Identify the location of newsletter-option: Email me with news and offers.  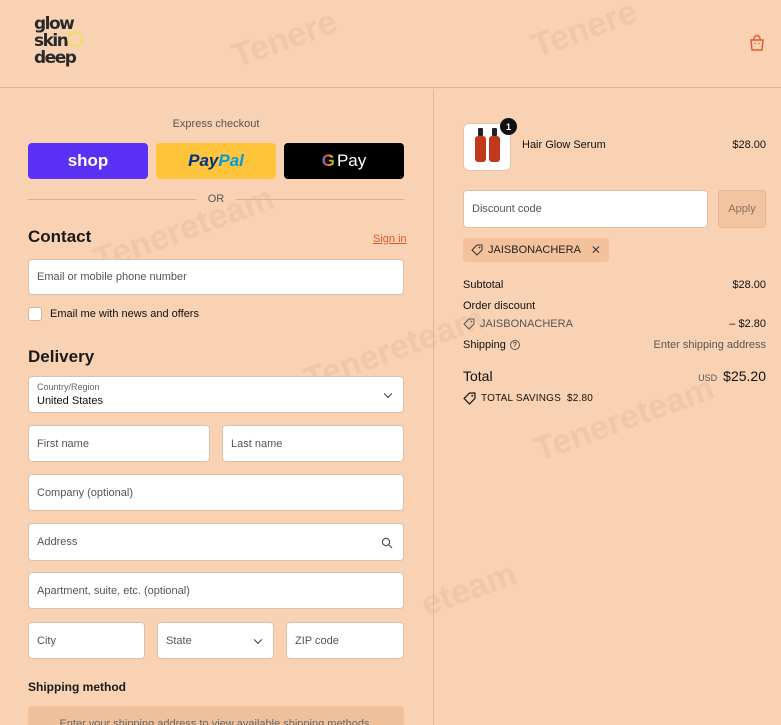
(113, 314).